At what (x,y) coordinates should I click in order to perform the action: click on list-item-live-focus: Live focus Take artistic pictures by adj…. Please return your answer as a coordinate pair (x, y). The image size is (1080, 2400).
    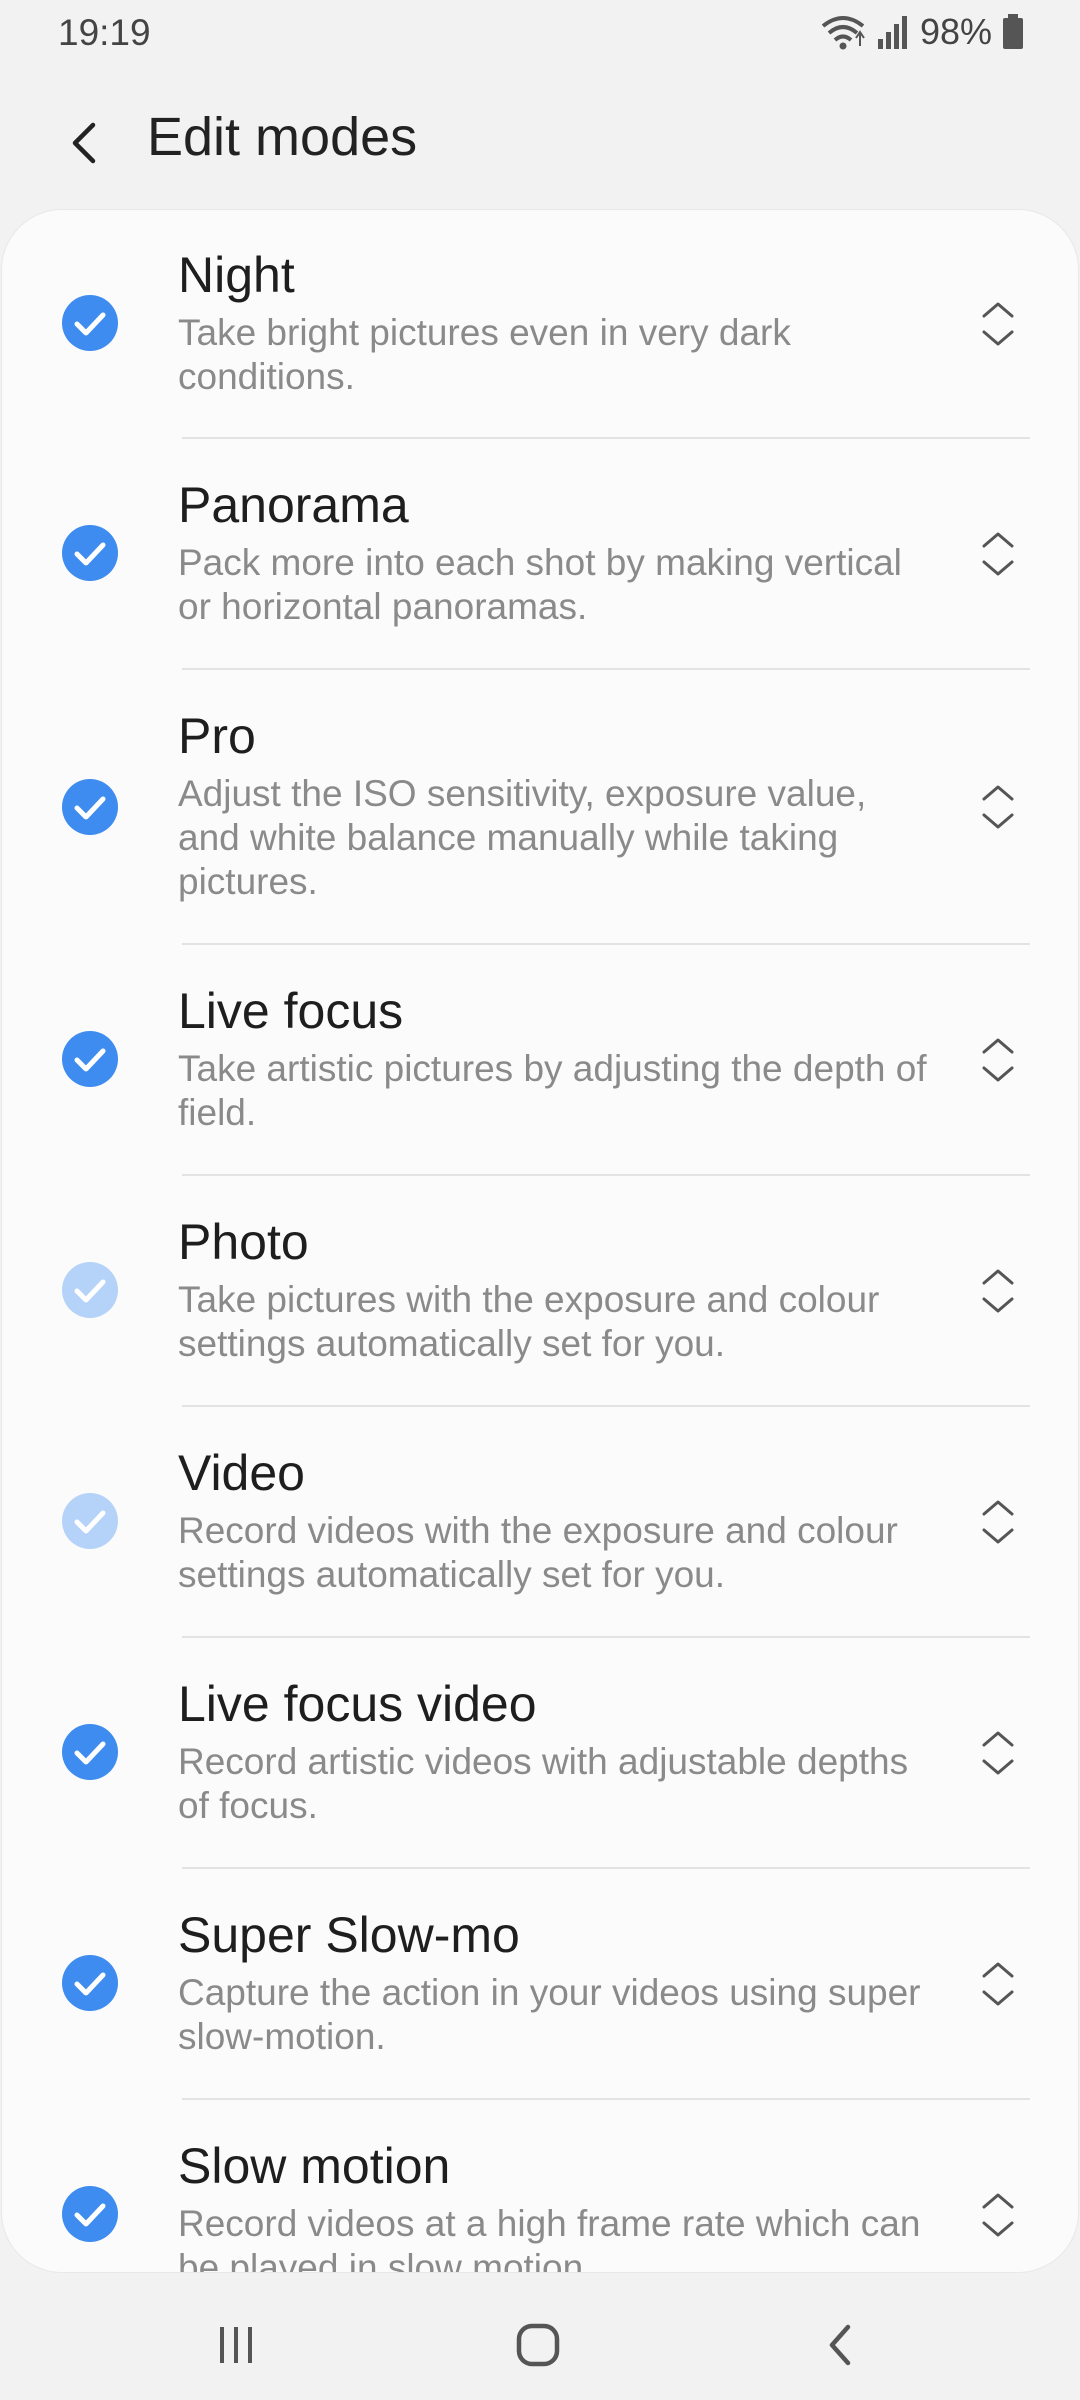
    Looking at the image, I should click on (540, 1060).